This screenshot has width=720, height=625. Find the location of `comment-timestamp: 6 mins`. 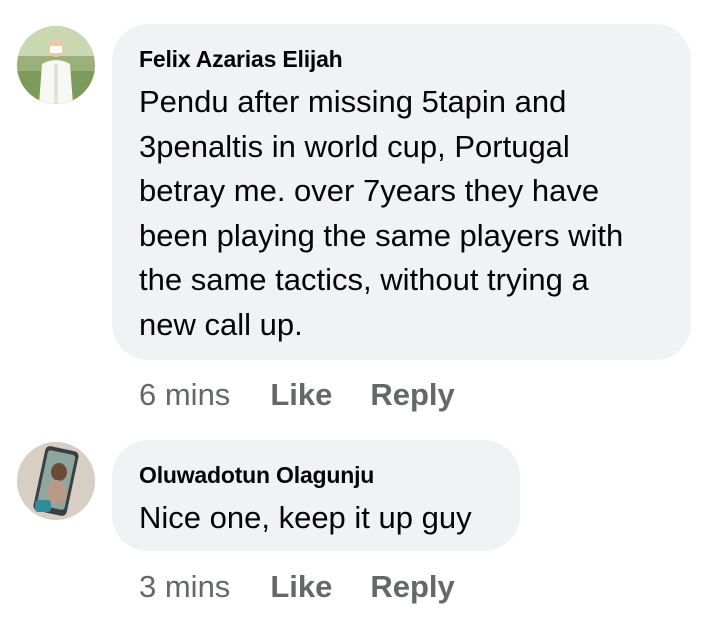

comment-timestamp: 6 mins is located at coordinates (184, 395).